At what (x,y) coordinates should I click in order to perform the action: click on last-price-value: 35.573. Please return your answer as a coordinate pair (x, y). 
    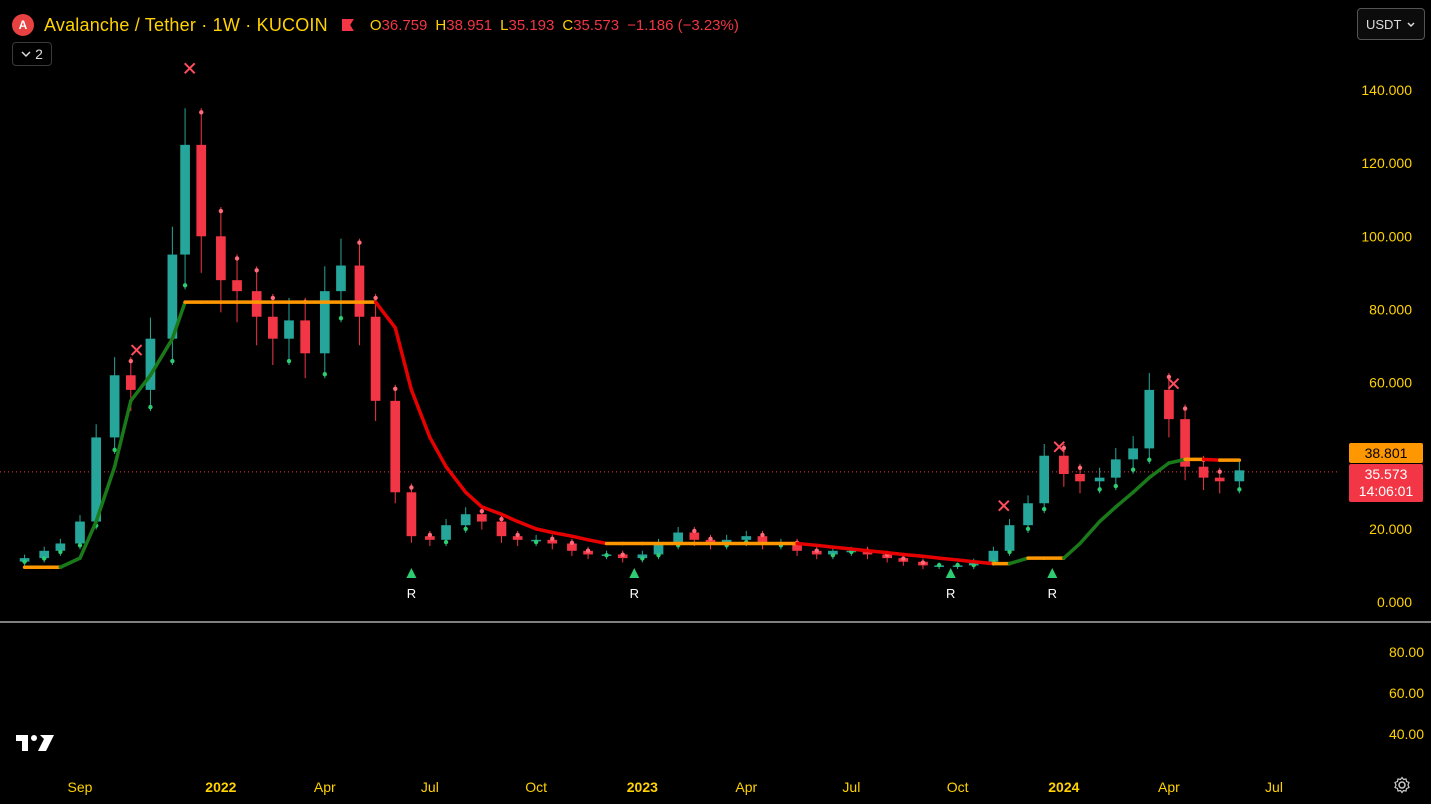
    Looking at the image, I should click on (1386, 474).